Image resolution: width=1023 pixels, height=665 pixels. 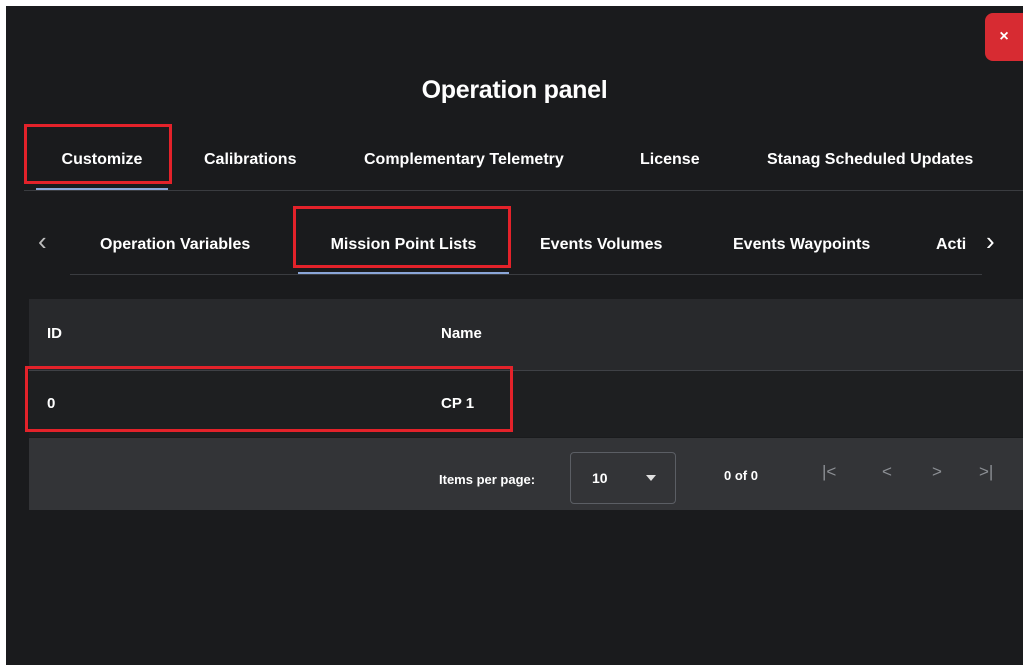 I want to click on column-header-name: Name, so click(x=461, y=333).